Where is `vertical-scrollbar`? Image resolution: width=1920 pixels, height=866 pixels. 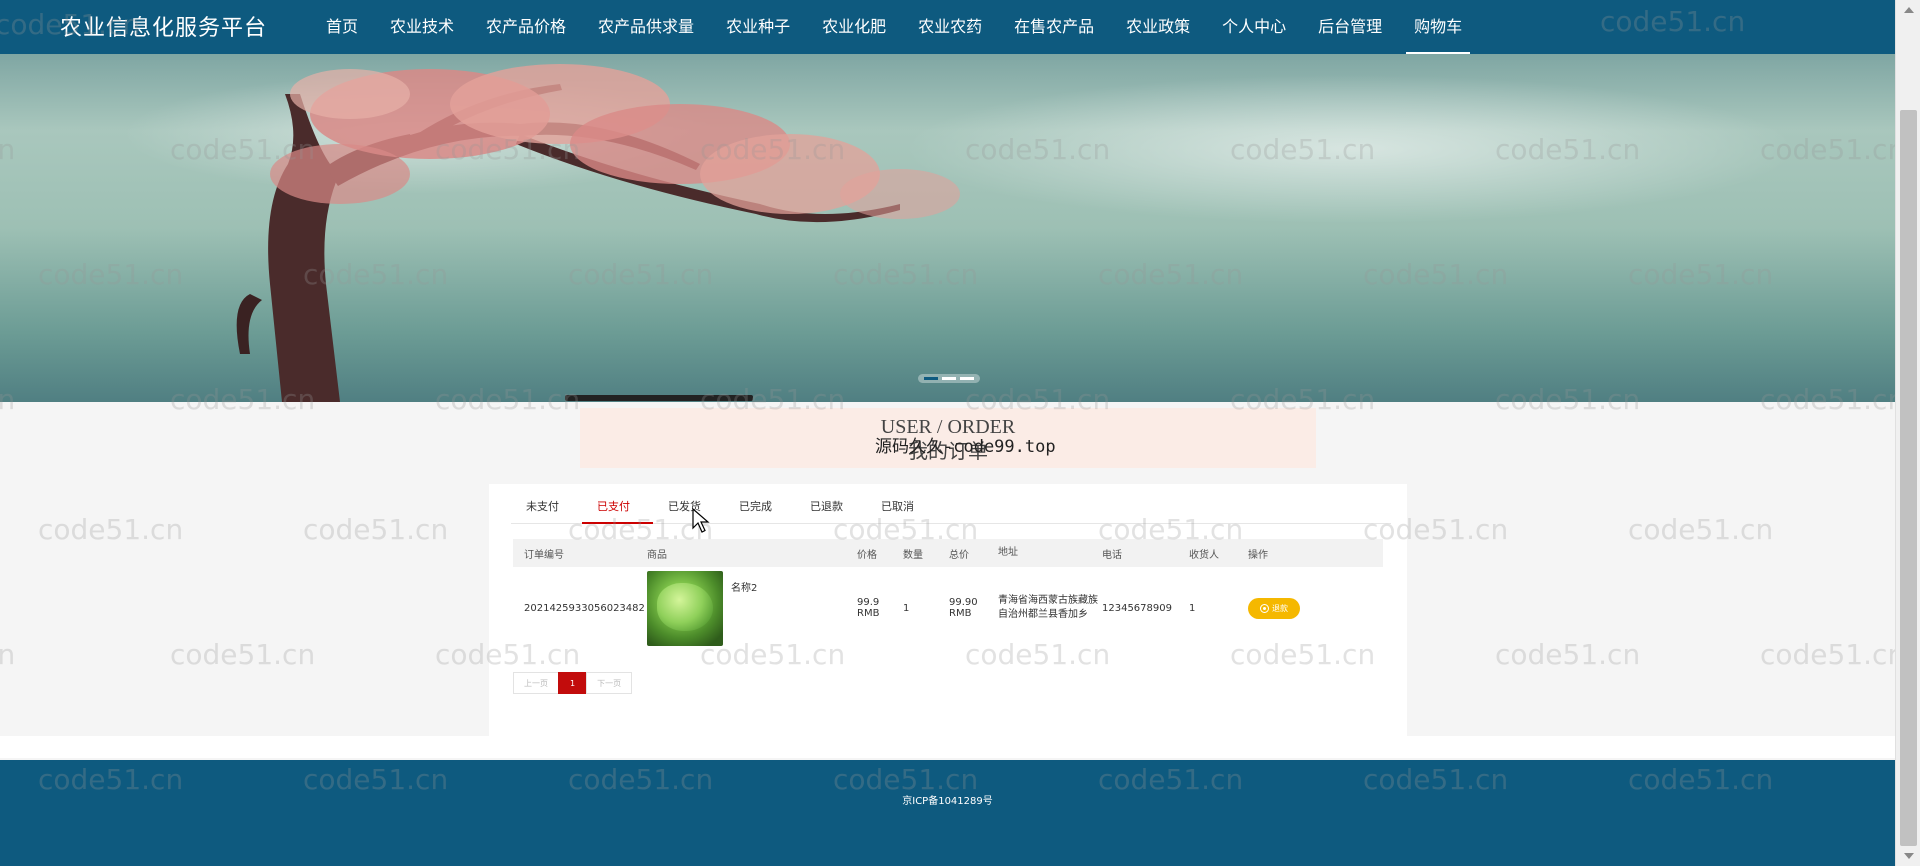 vertical-scrollbar is located at coordinates (1907, 433).